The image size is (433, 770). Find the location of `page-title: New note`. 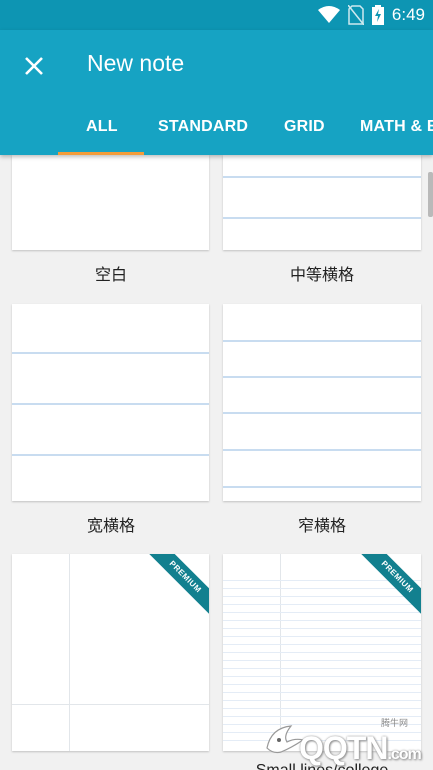

page-title: New note is located at coordinates (136, 63).